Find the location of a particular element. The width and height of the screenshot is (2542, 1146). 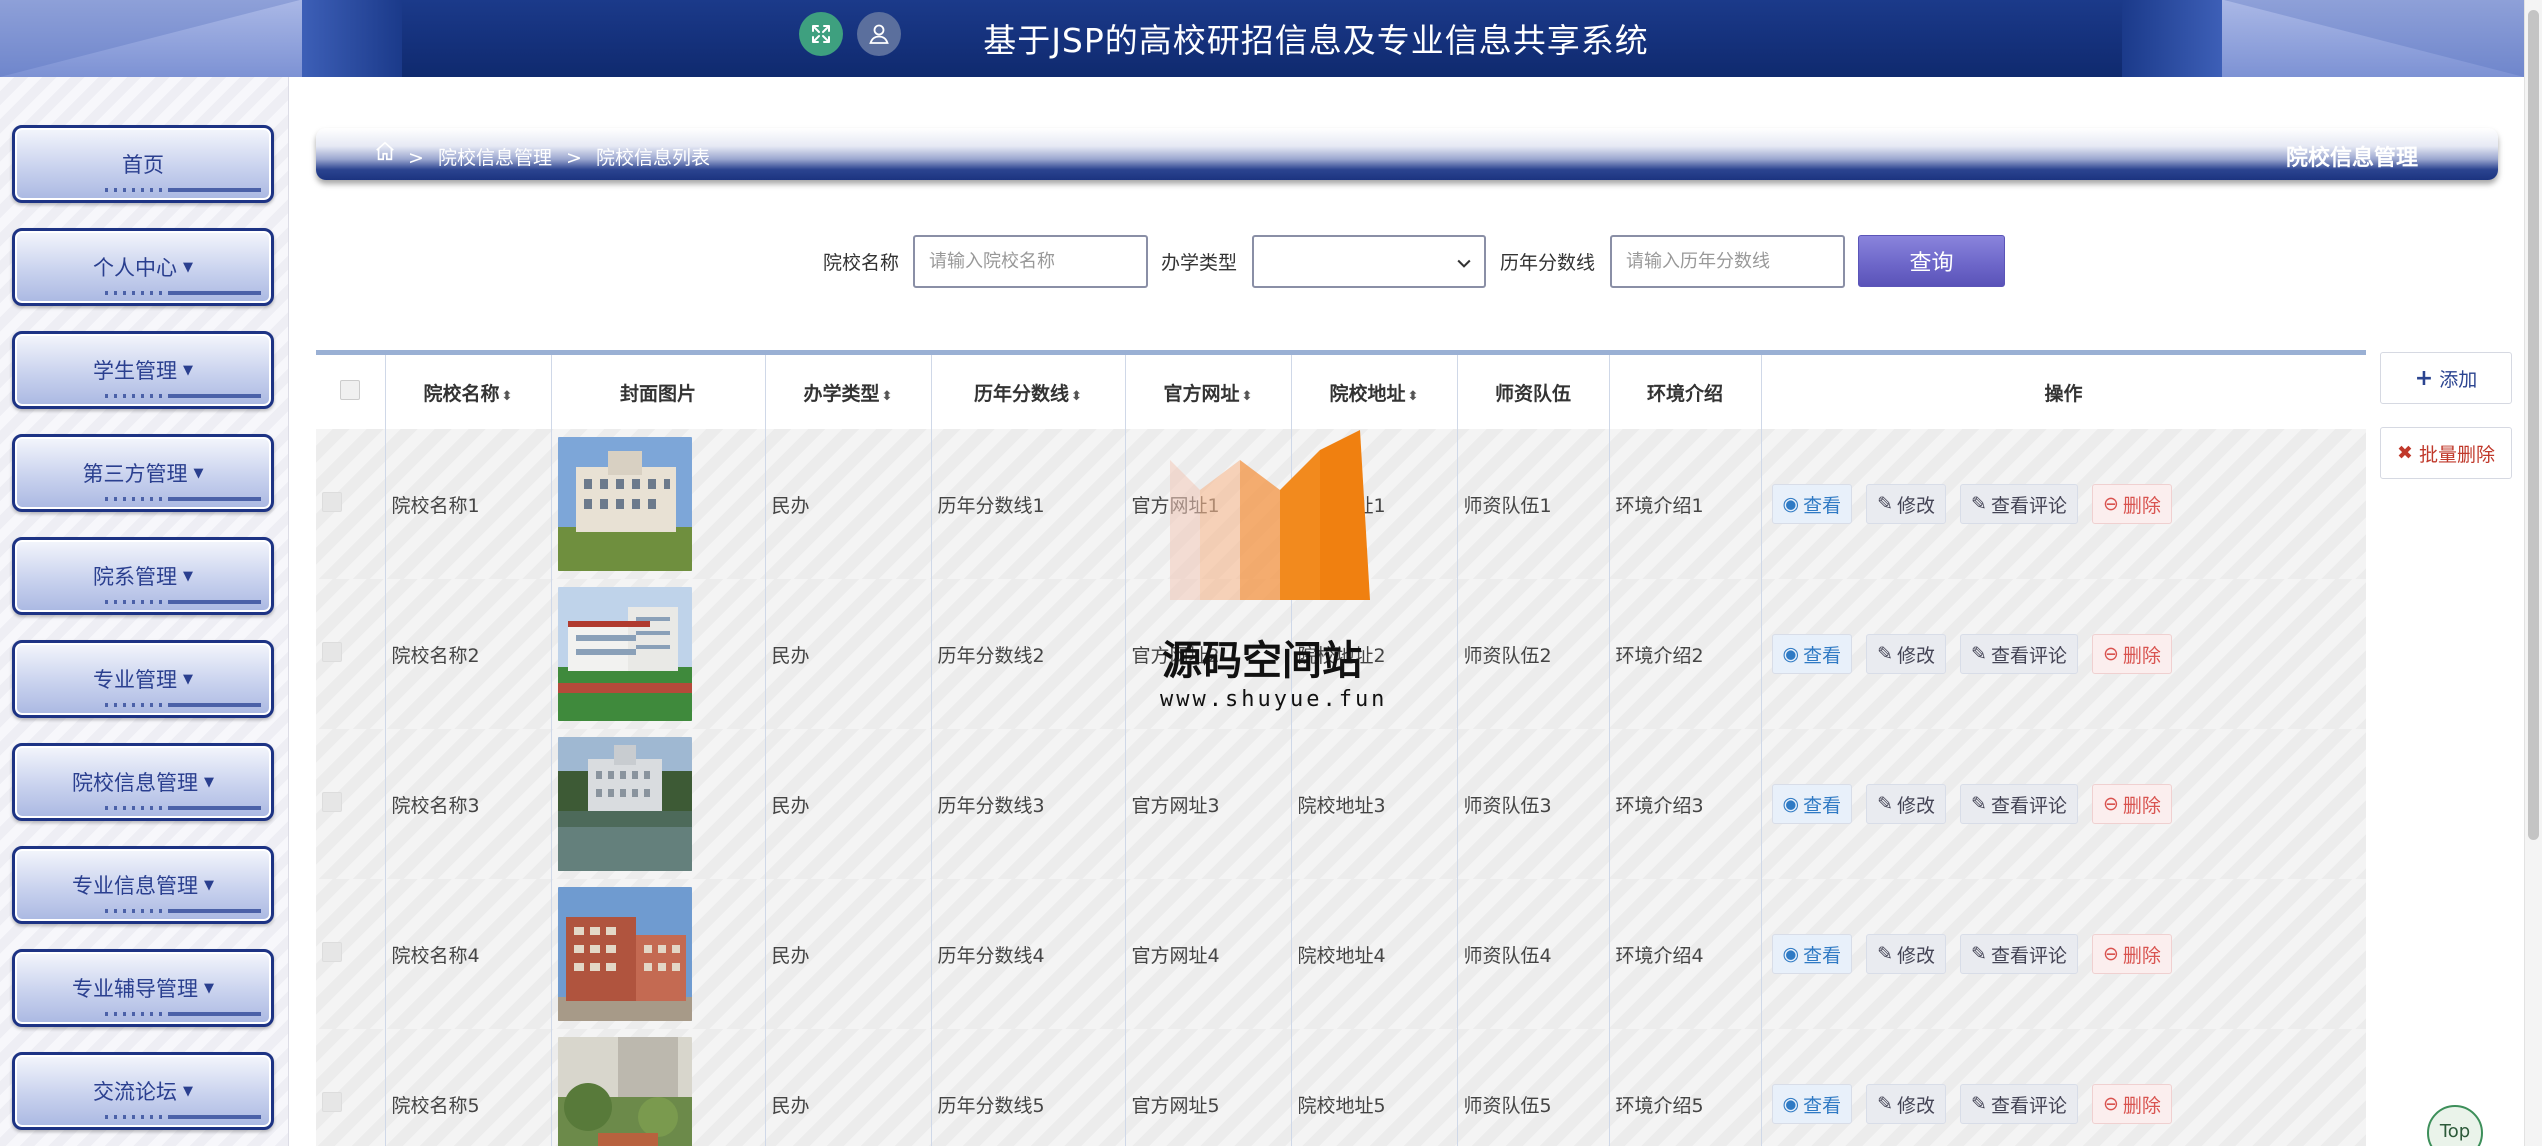

app-header: 基于JSP的高校研招信息及专业信息共享系统 is located at coordinates (1262, 38).